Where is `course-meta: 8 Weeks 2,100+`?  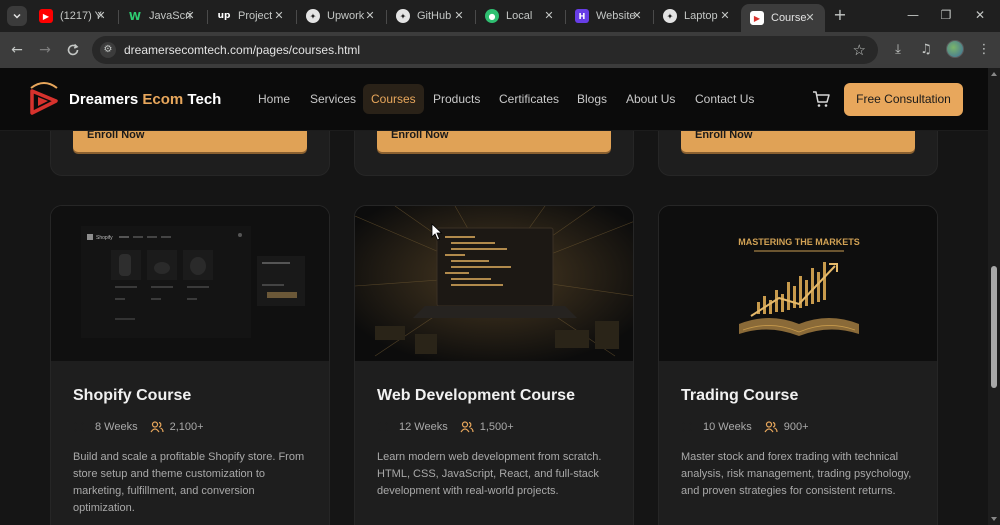
course-meta: 8 Weeks 2,100+ is located at coordinates (138, 427).